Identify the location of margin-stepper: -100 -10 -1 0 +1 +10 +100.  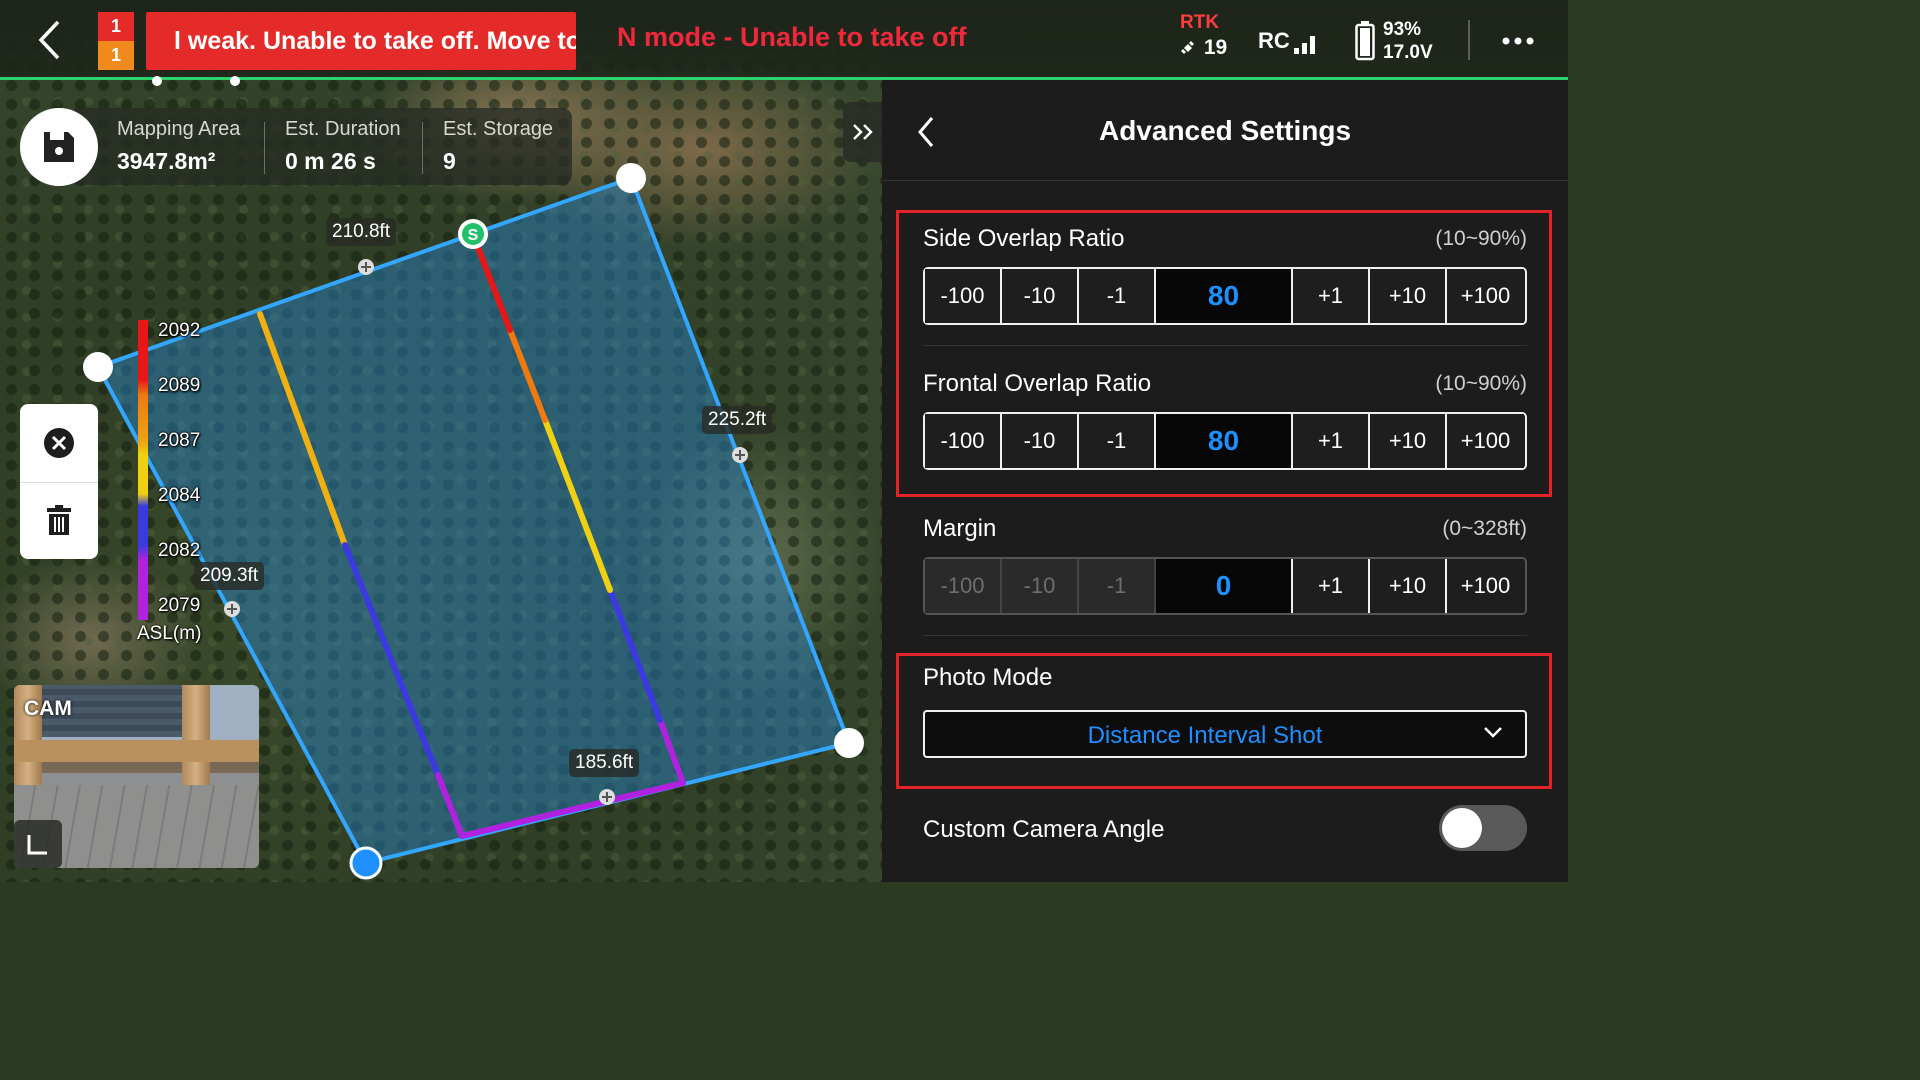
(1225, 586).